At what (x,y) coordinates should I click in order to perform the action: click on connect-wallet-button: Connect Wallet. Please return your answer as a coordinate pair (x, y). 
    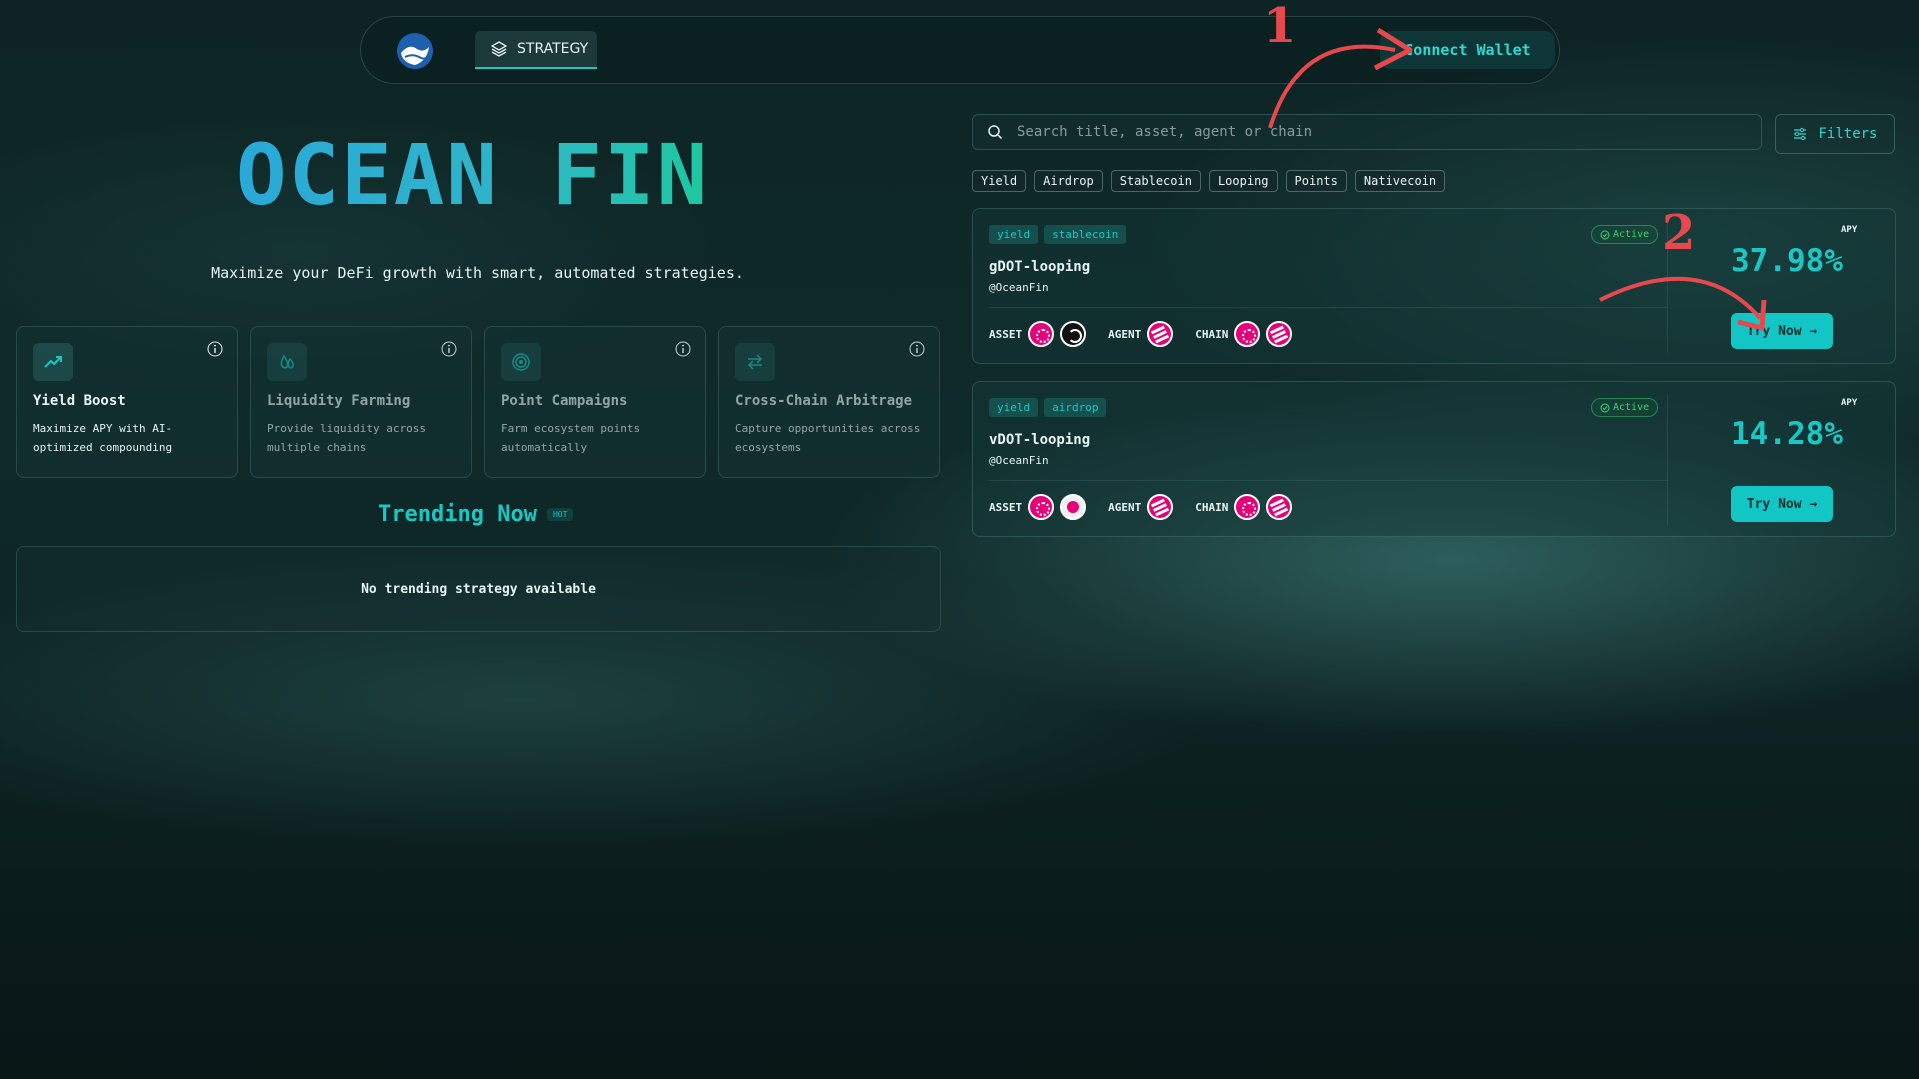
    Looking at the image, I should click on (1467, 50).